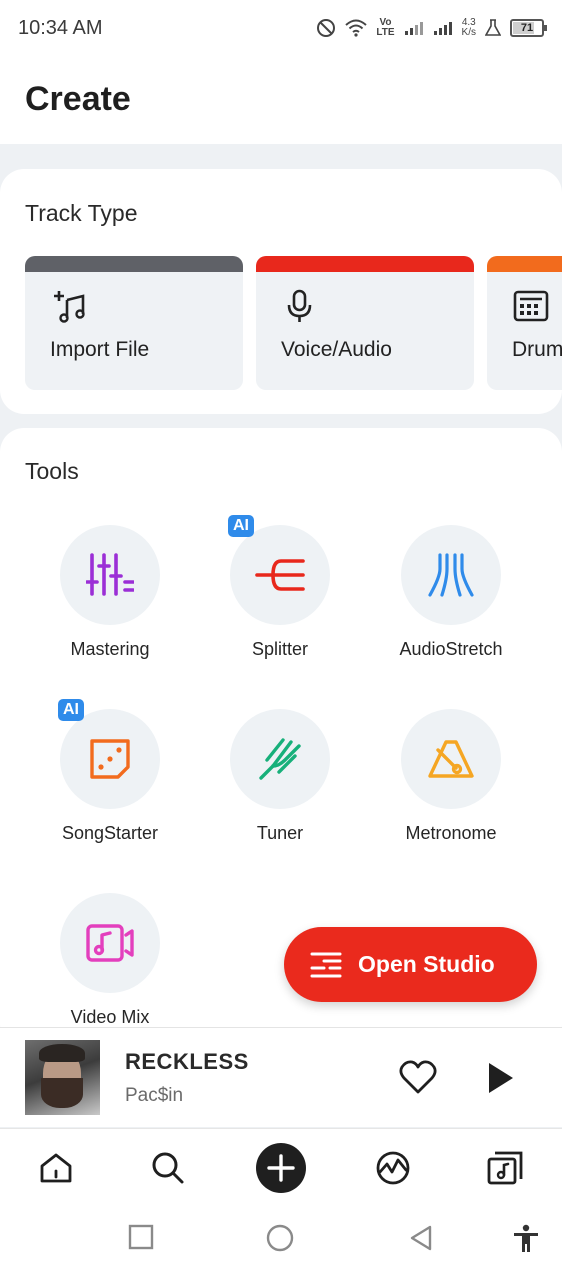 This screenshot has height=1280, width=562. I want to click on stretch-waves-icon, so click(451, 575).